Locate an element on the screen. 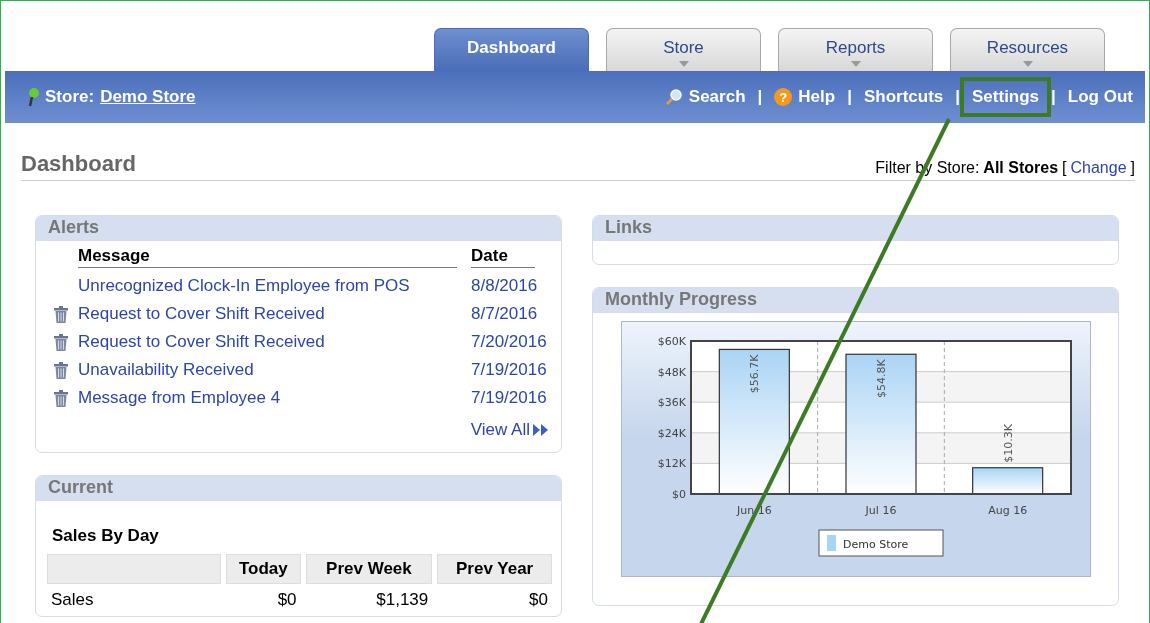 This screenshot has width=1150, height=623. panel-header: Links is located at coordinates (855, 228).